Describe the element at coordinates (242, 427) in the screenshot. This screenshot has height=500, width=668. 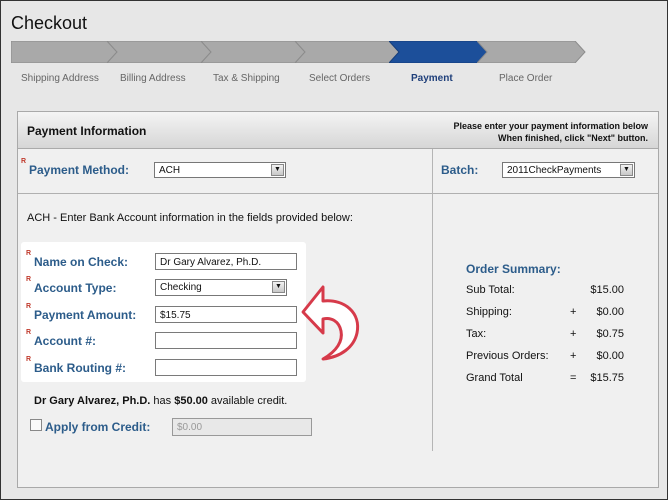
I see `apply-credit-input: $0.00` at that location.